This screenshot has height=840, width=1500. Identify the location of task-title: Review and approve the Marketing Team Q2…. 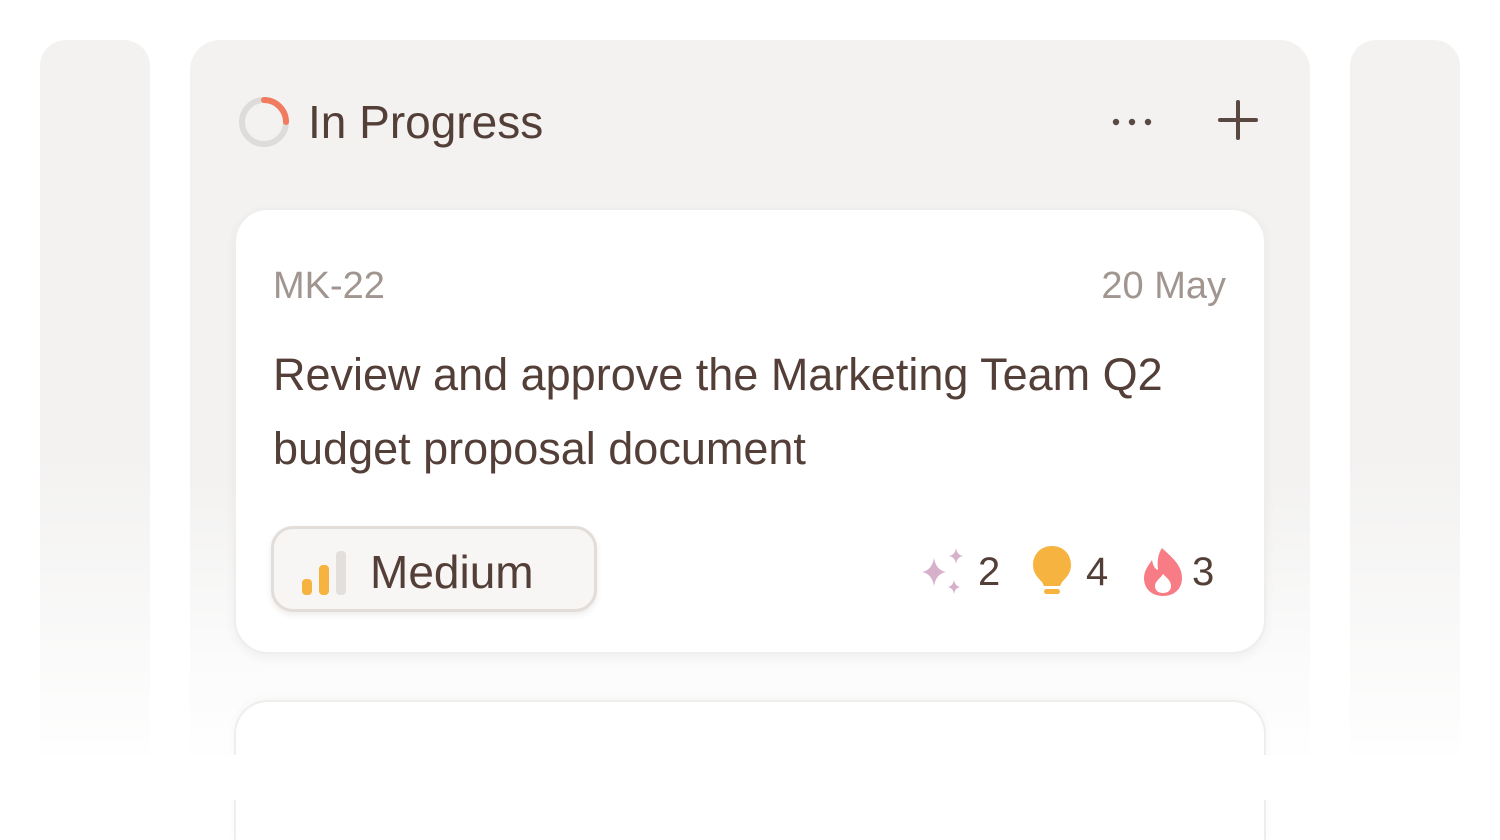
(718, 411).